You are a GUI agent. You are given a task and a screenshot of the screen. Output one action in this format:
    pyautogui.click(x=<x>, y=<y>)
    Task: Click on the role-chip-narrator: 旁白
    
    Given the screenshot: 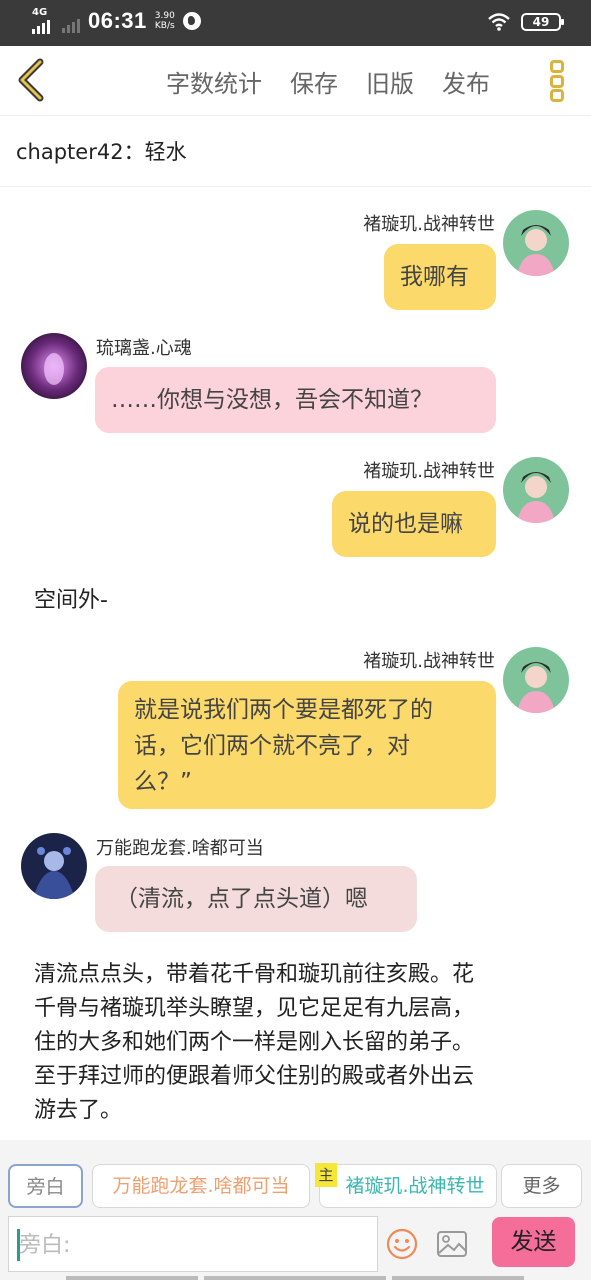 What is the action you would take?
    pyautogui.click(x=45, y=1186)
    